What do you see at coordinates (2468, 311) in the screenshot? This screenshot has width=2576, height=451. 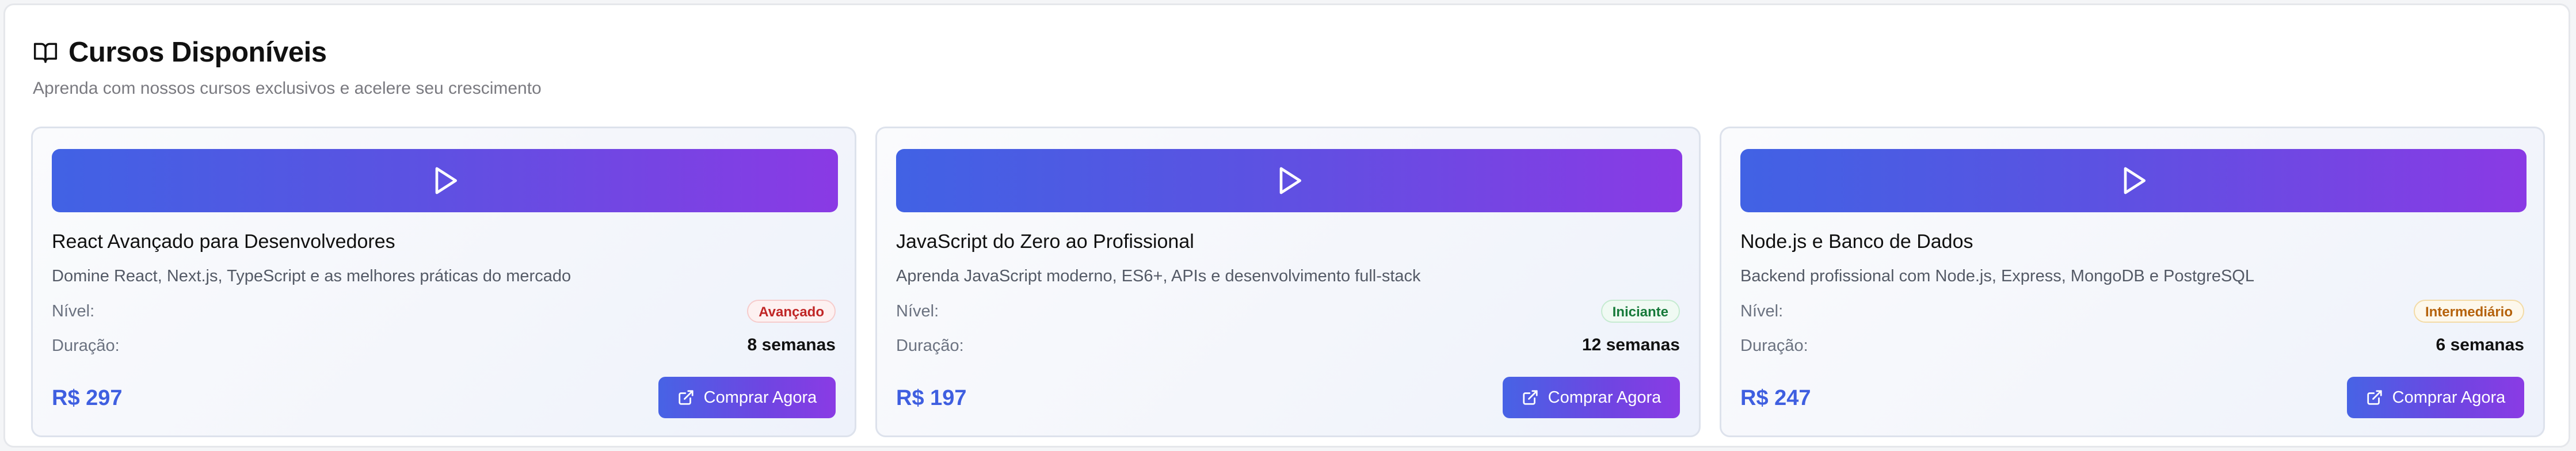 I see `level-badge: Intermediário` at bounding box center [2468, 311].